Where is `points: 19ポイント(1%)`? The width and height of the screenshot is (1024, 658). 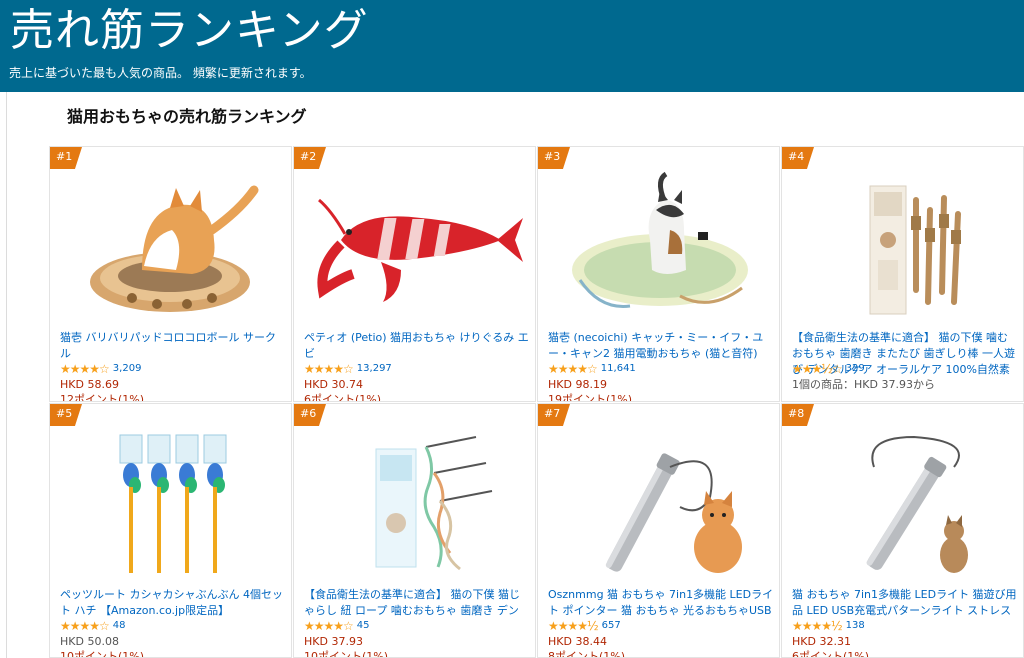
points: 19ポイント(1%) is located at coordinates (590, 397).